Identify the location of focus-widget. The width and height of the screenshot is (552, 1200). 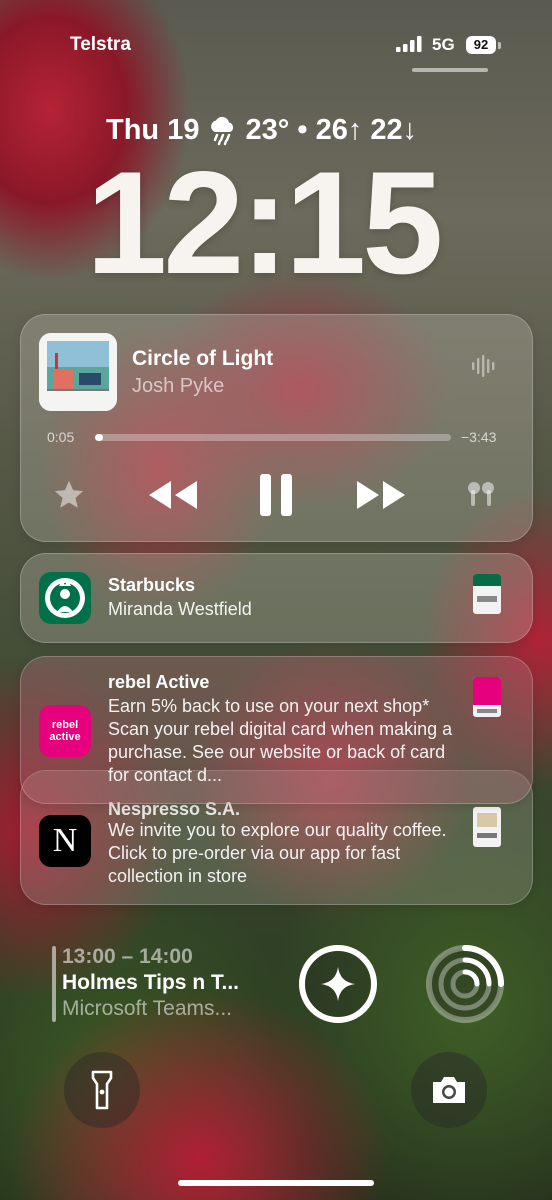
(338, 984).